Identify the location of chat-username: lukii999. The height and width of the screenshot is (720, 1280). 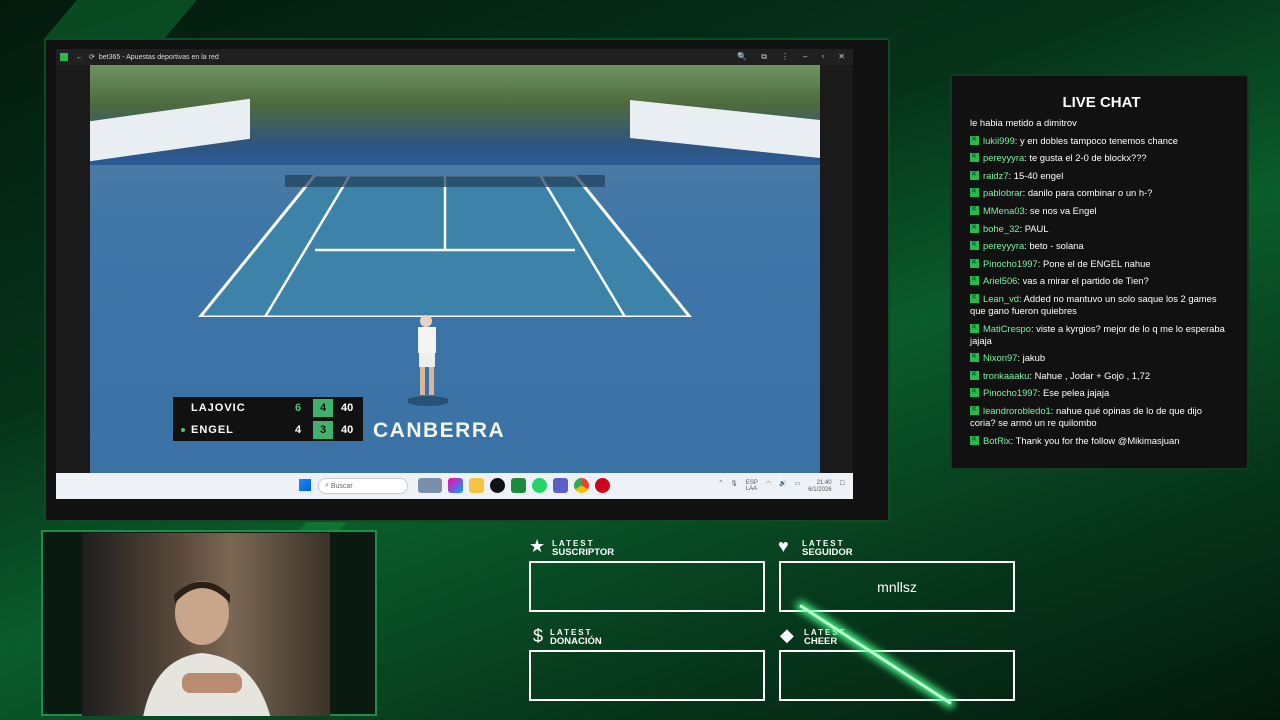
(999, 140).